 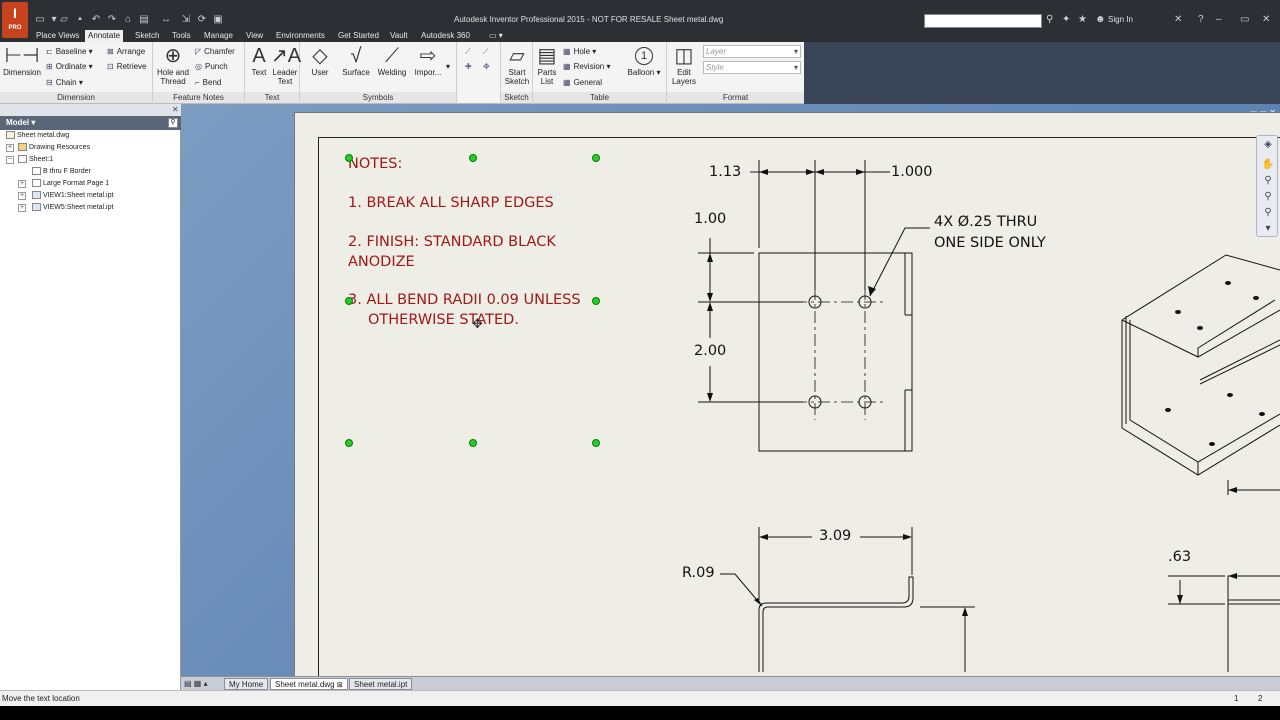 What do you see at coordinates (640, 713) in the screenshot?
I see `screen-border` at bounding box center [640, 713].